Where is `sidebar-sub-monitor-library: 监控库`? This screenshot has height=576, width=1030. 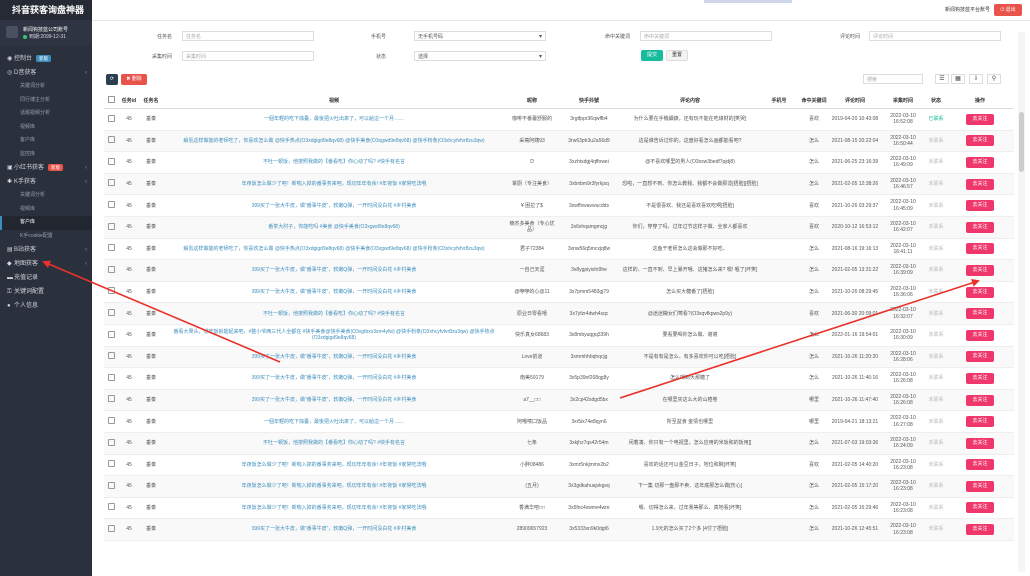 sidebar-sub-monitor-library: 监控库 is located at coordinates (46, 155).